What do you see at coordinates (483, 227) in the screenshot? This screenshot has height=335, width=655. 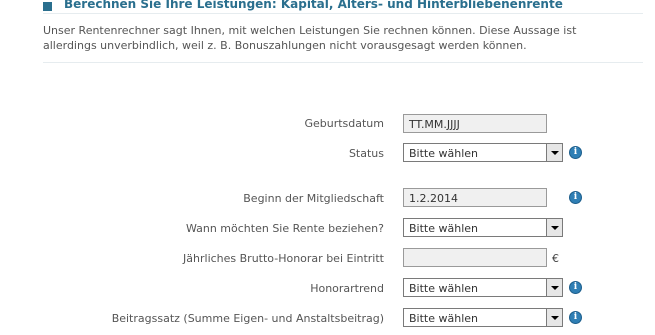 I see `pension-start-select: Bitte wählen` at bounding box center [483, 227].